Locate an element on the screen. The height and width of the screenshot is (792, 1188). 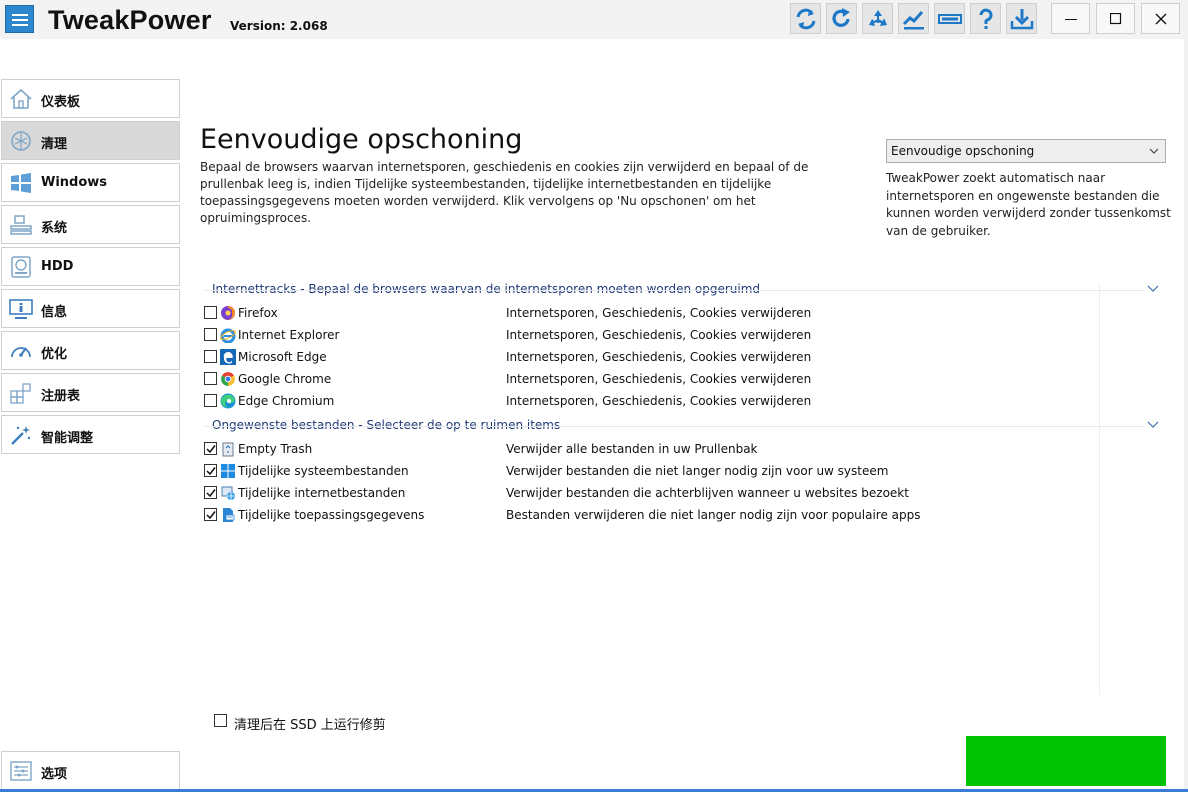
edge-chromium-icon is located at coordinates (228, 401).